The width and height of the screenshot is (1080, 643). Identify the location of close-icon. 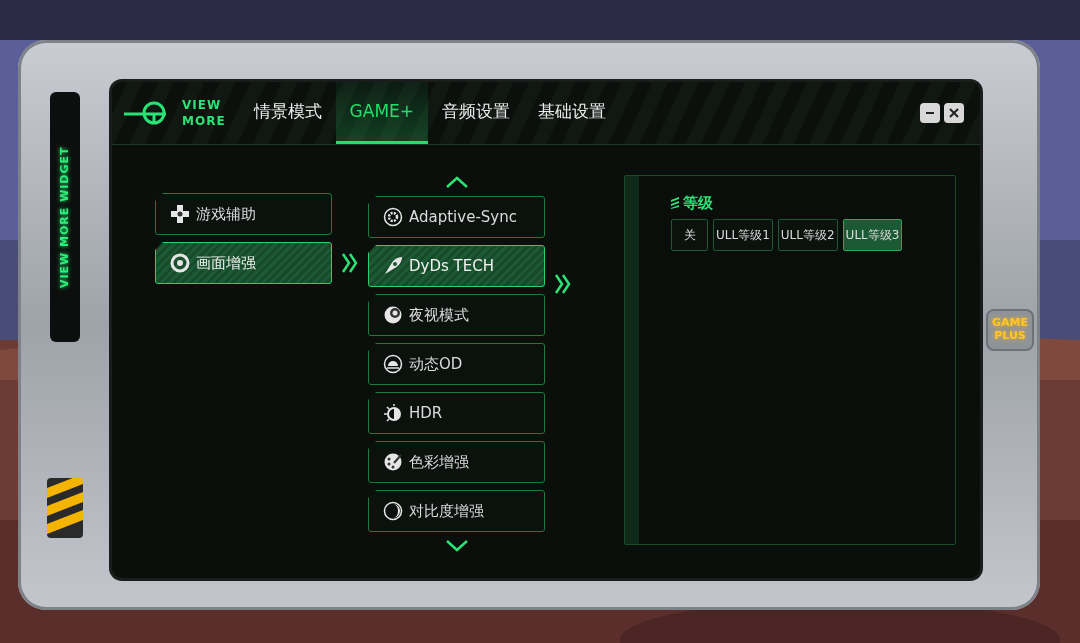
(954, 113).